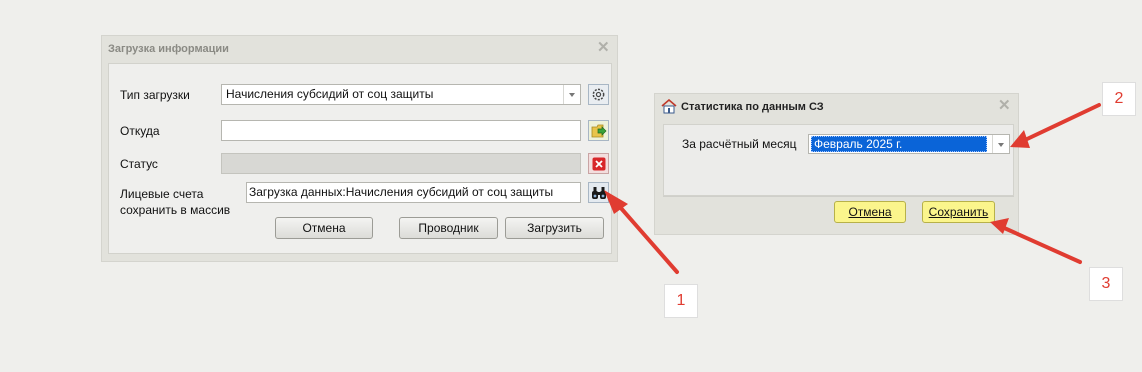 This screenshot has width=1142, height=372. What do you see at coordinates (1106, 284) in the screenshot?
I see `callout-3: 3` at bounding box center [1106, 284].